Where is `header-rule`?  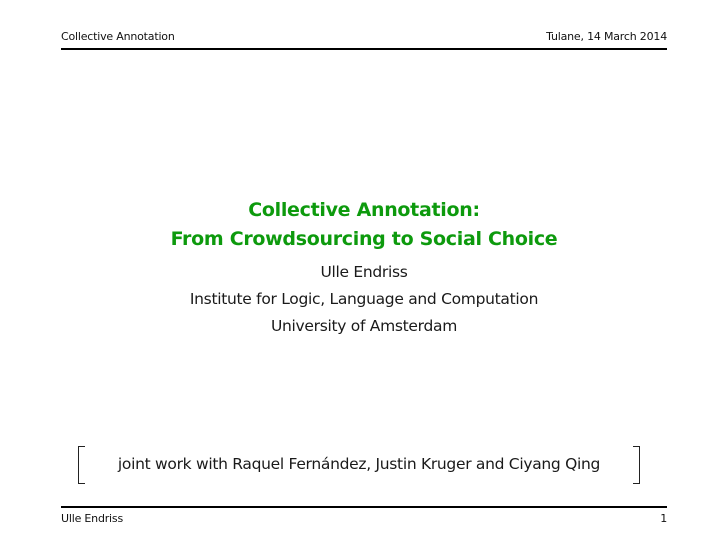
header-rule is located at coordinates (364, 49).